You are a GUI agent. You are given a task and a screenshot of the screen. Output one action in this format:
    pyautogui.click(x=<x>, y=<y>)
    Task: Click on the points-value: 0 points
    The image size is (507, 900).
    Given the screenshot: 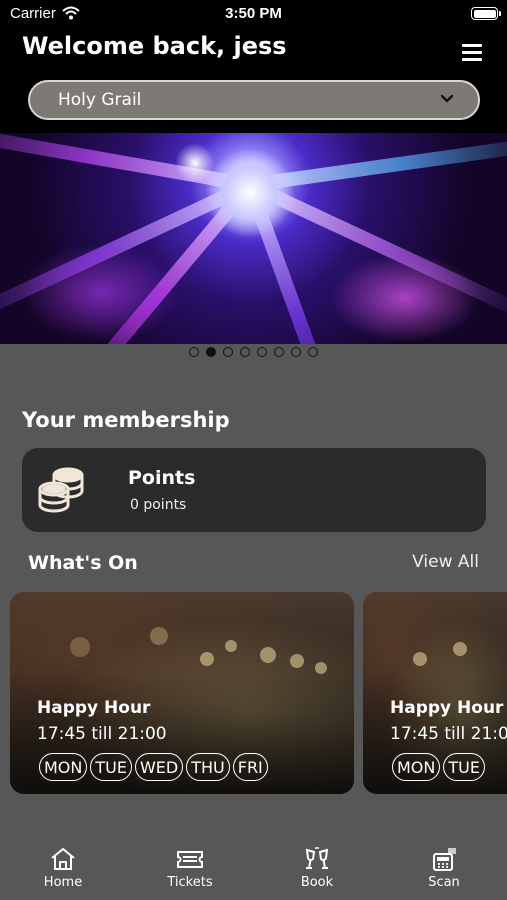 What is the action you would take?
    pyautogui.click(x=158, y=505)
    